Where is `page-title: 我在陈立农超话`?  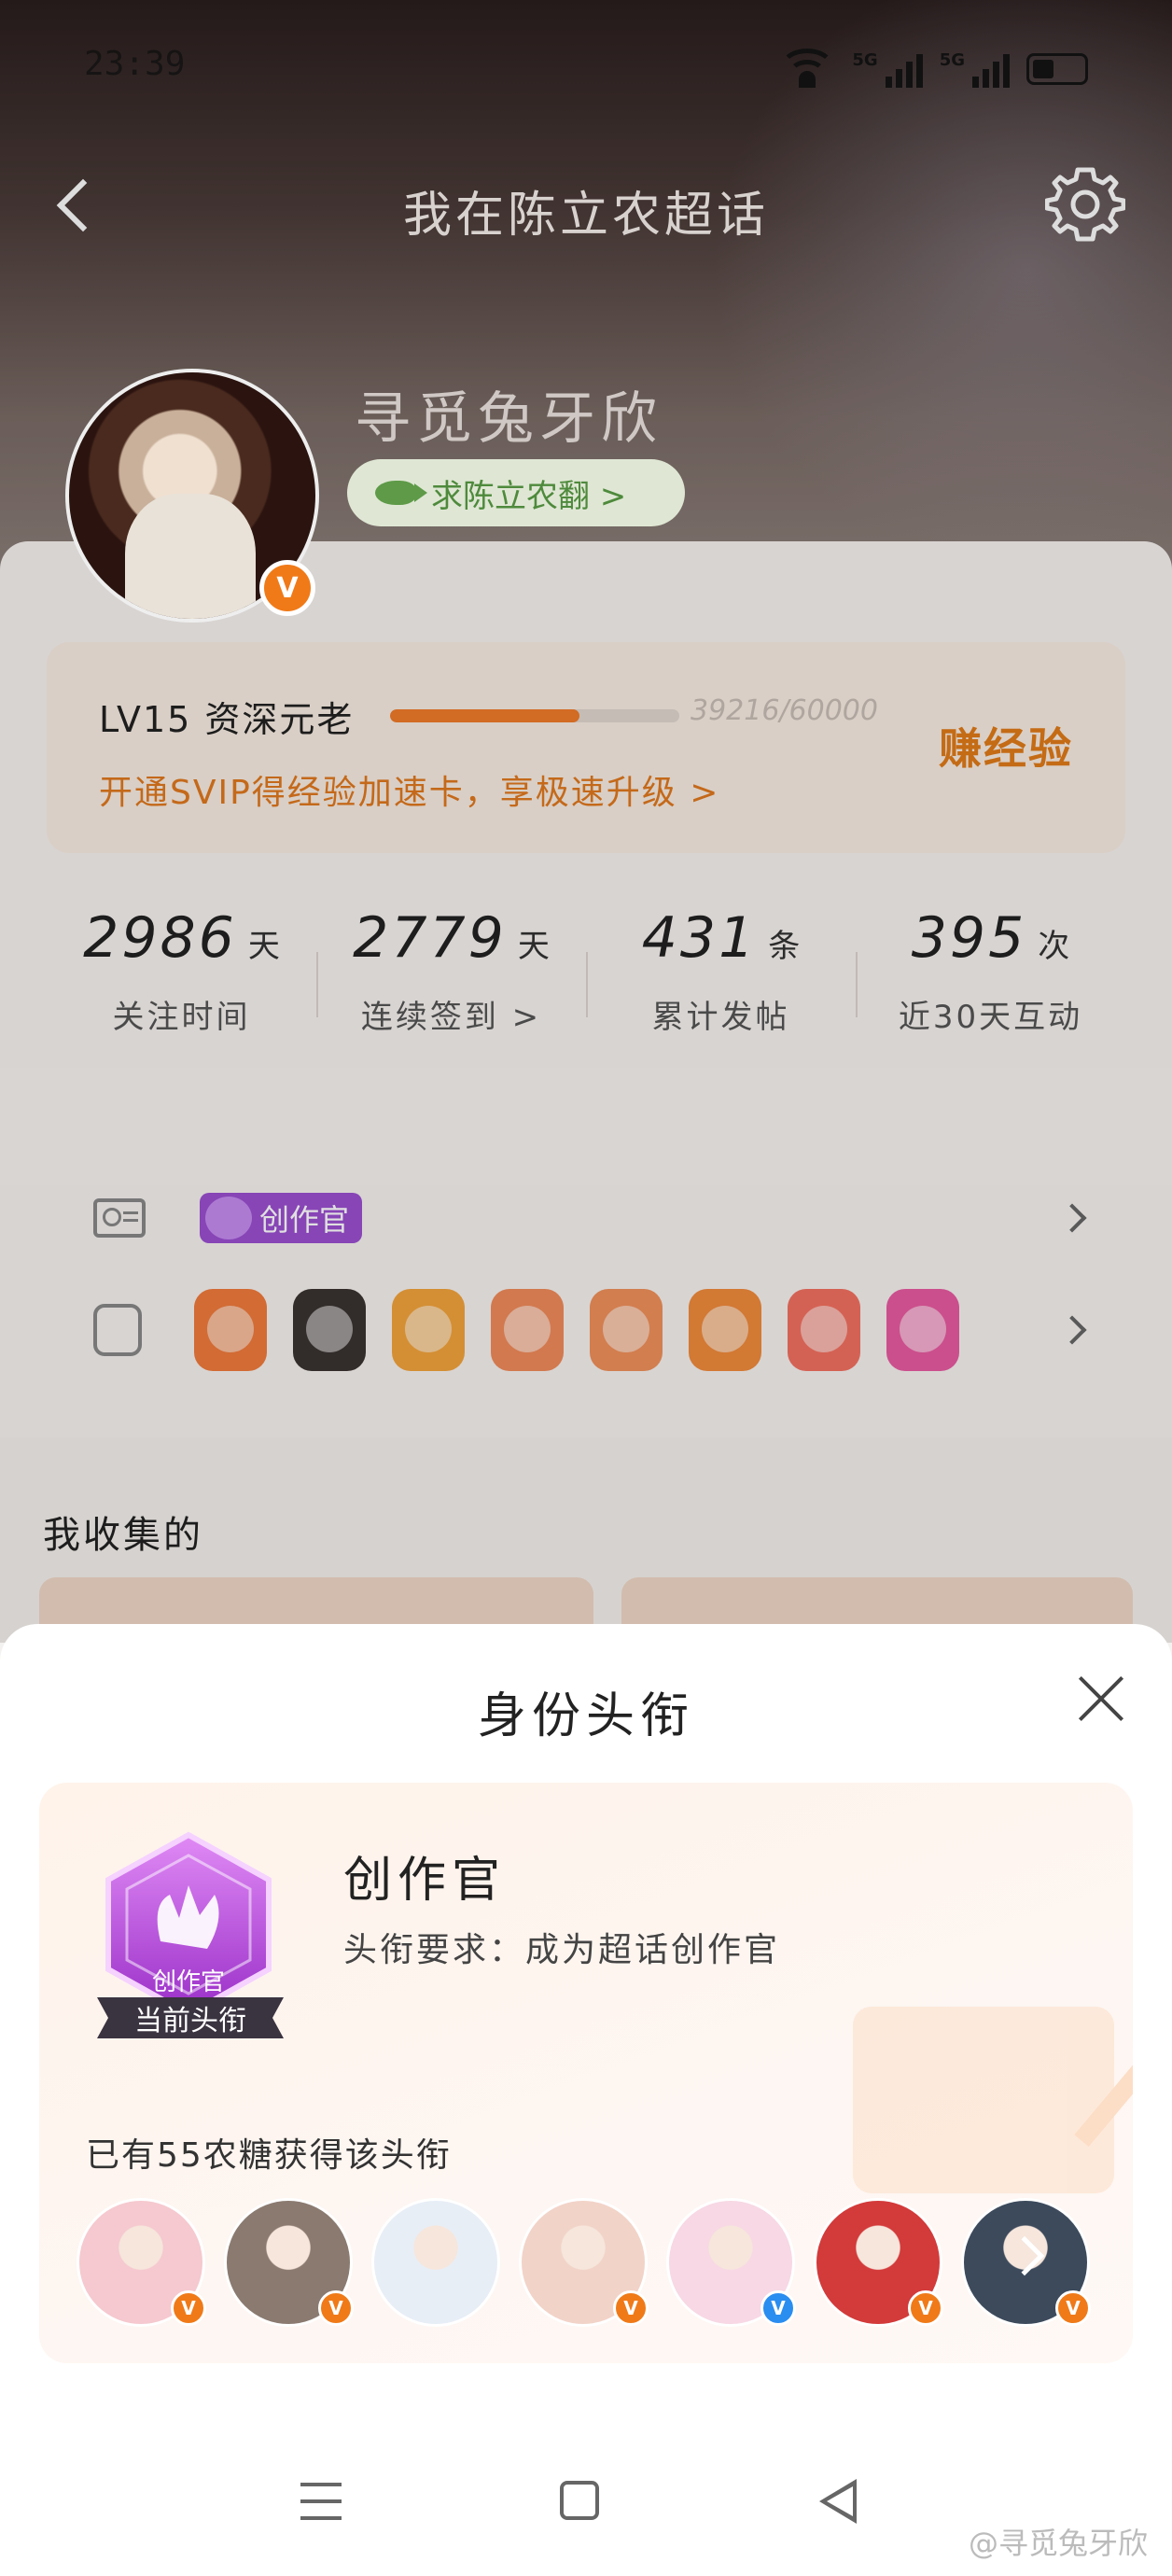
page-title: 我在陈立农超话 is located at coordinates (585, 216).